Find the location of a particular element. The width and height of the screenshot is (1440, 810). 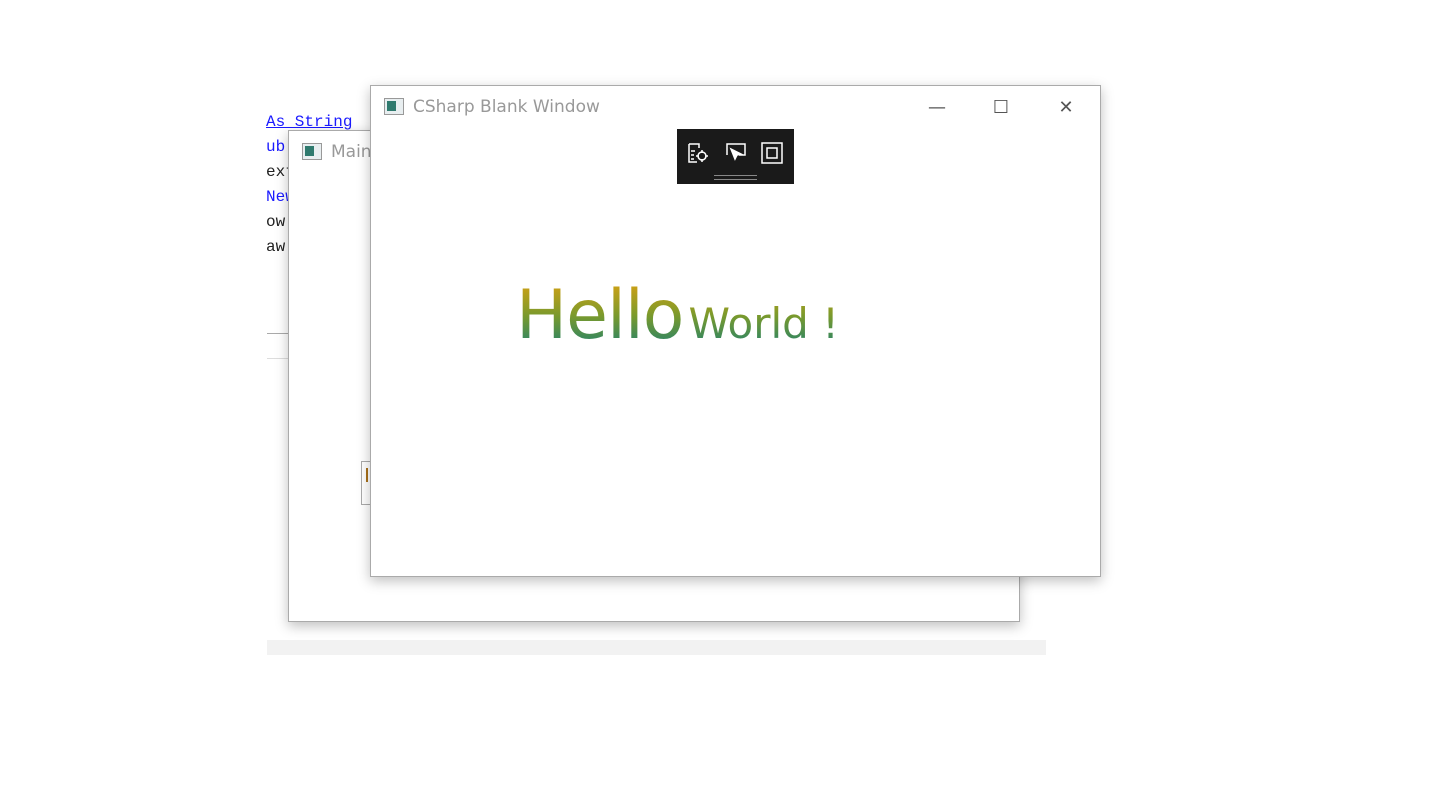

editor-status-strip is located at coordinates (656, 647).